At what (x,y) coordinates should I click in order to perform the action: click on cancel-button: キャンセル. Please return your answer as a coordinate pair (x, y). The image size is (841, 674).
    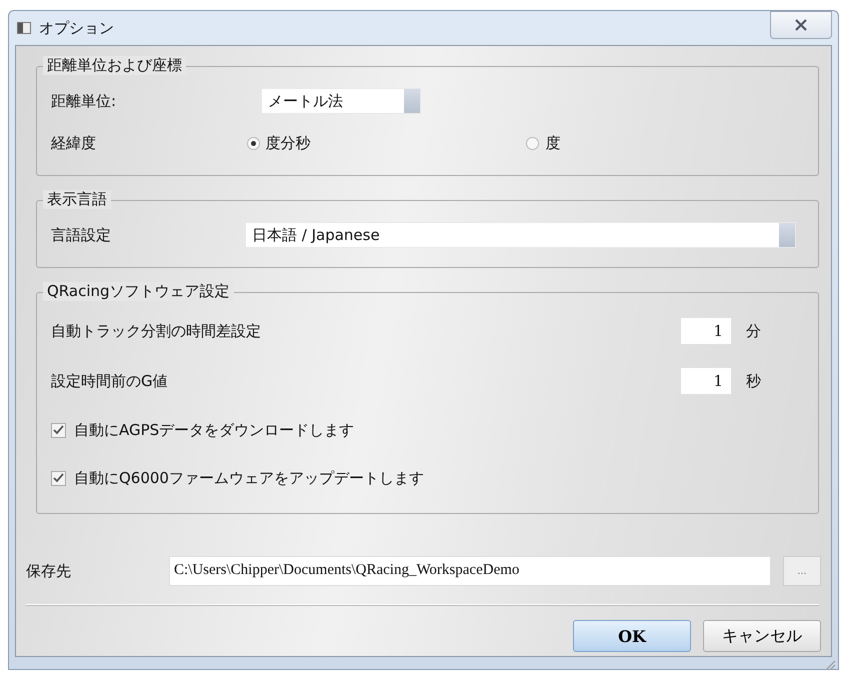
    Looking at the image, I should click on (762, 636).